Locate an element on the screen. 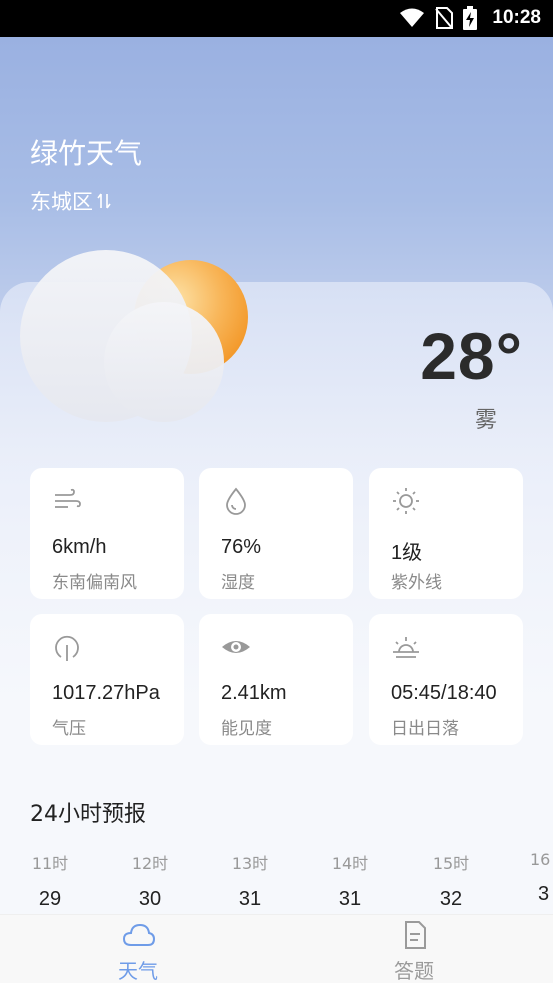 The width and height of the screenshot is (553, 983). detail-tile-sunrise: 05:45/18:40 日出日落 is located at coordinates (446, 679).